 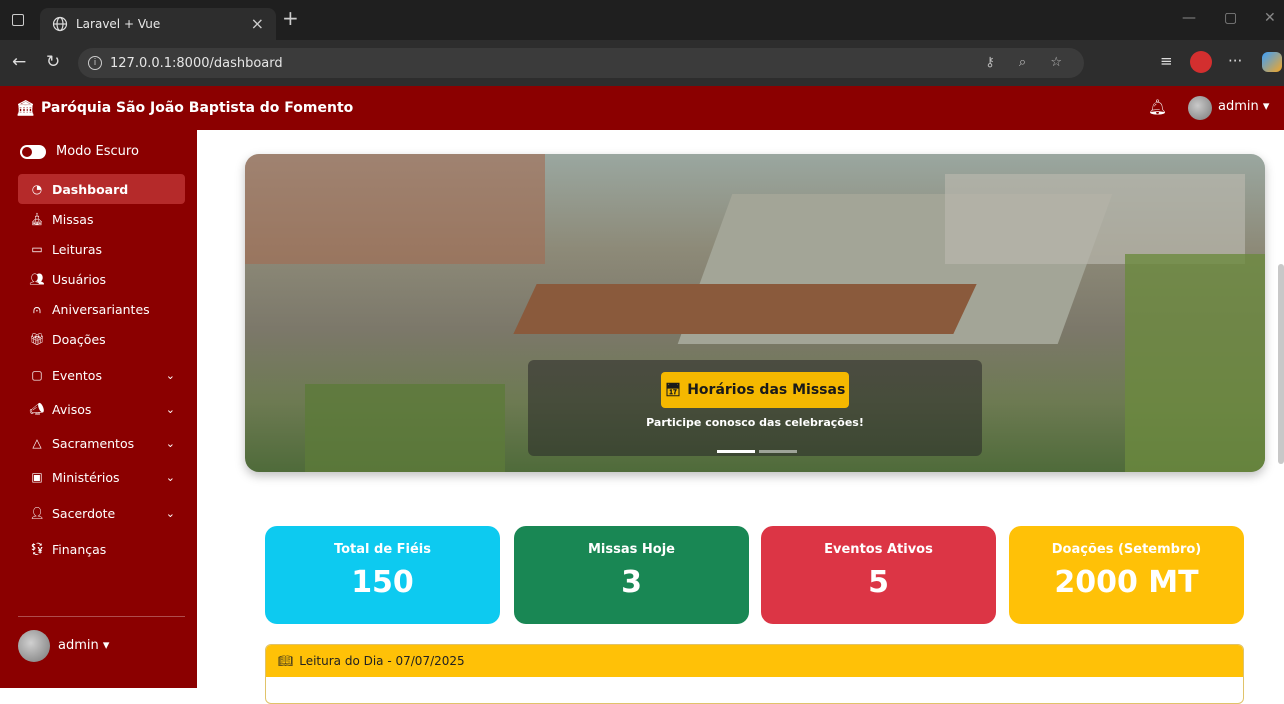 I want to click on browser-tab: Laravel + Vue ×, so click(x=158, y=24).